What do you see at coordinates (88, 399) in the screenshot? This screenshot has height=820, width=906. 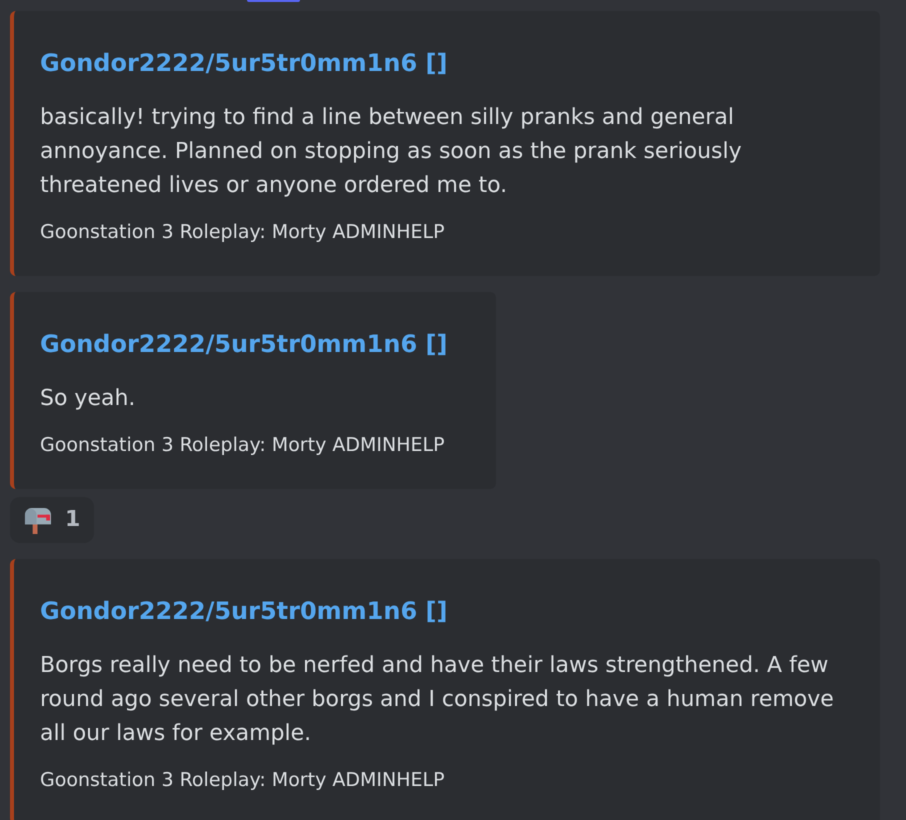 I see `embed-description: So yeah.` at bounding box center [88, 399].